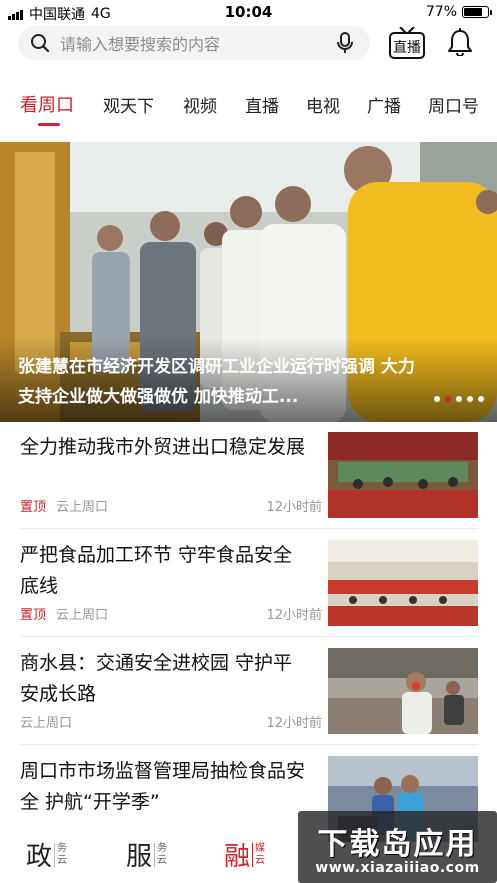  I want to click on nav-media-sub: 媒云, so click(258, 854).